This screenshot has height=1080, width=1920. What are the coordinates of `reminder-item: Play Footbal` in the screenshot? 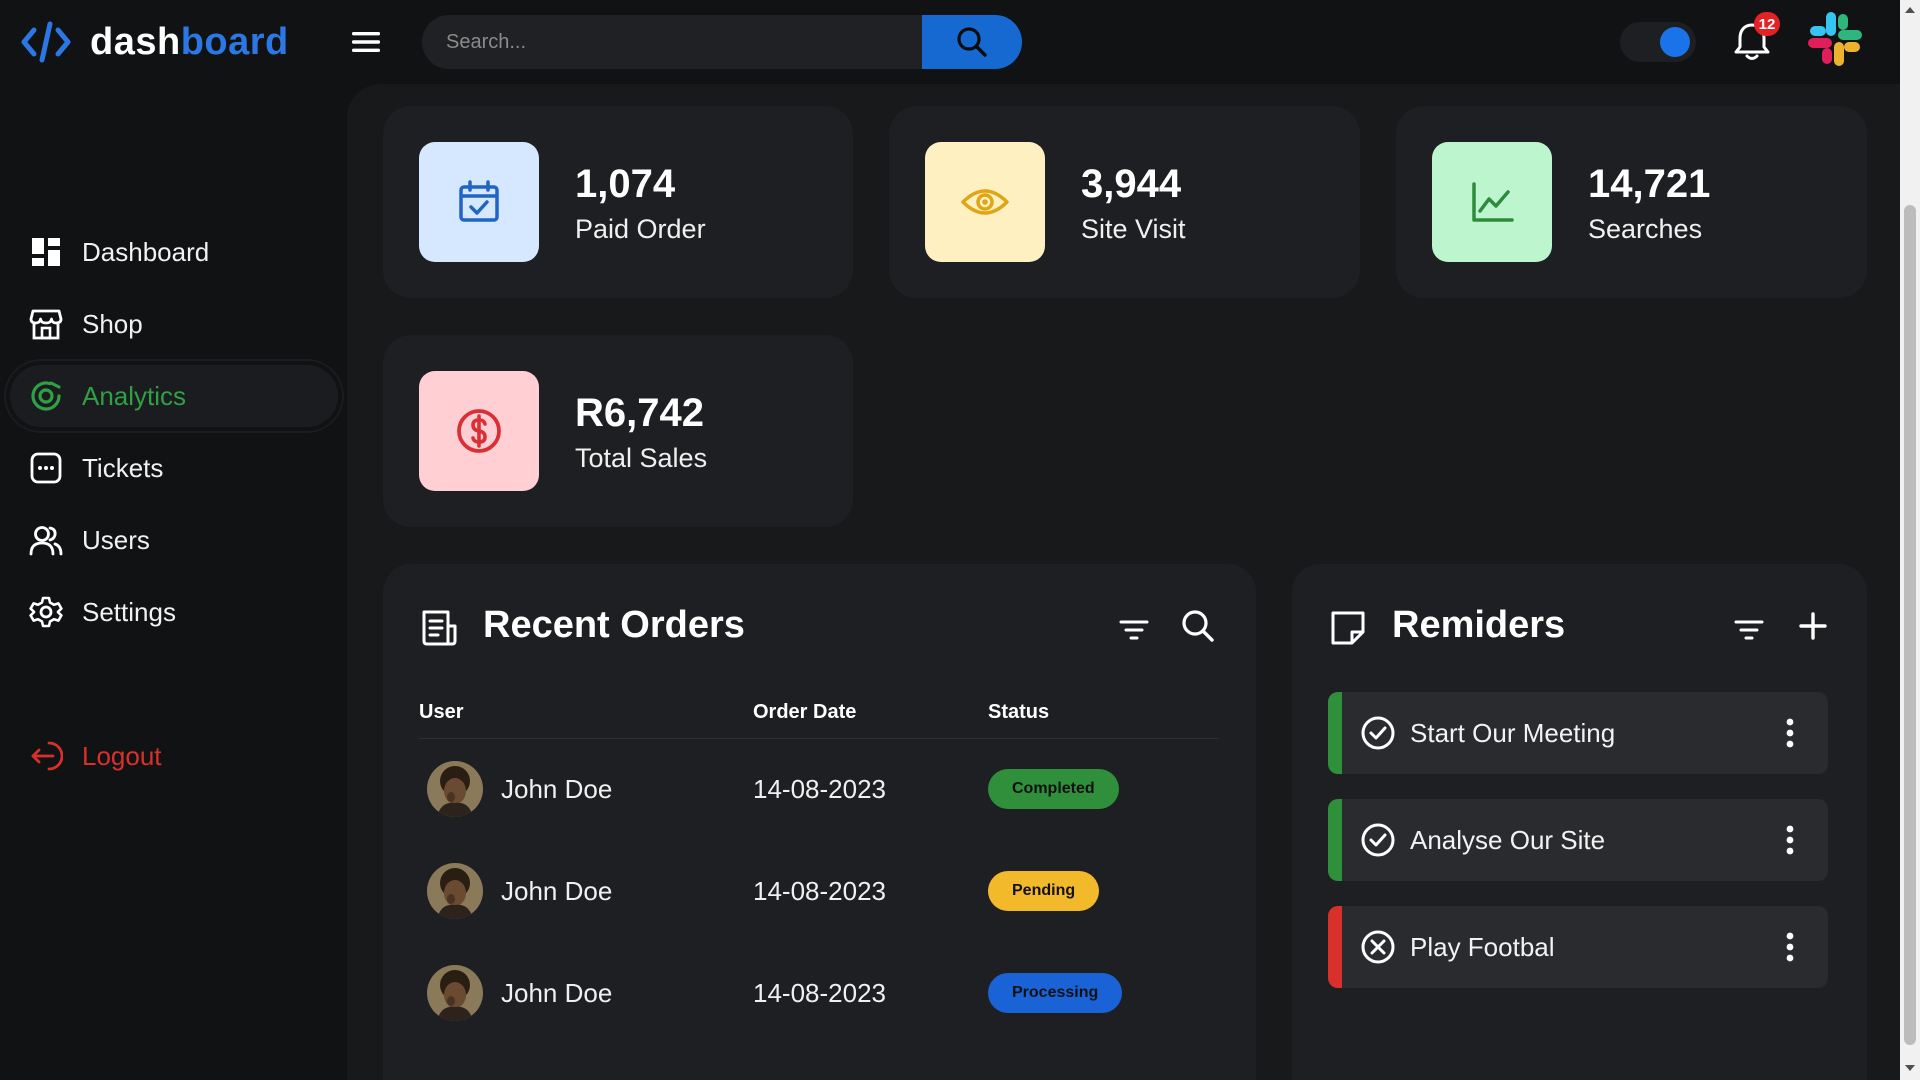 It's located at (1578, 947).